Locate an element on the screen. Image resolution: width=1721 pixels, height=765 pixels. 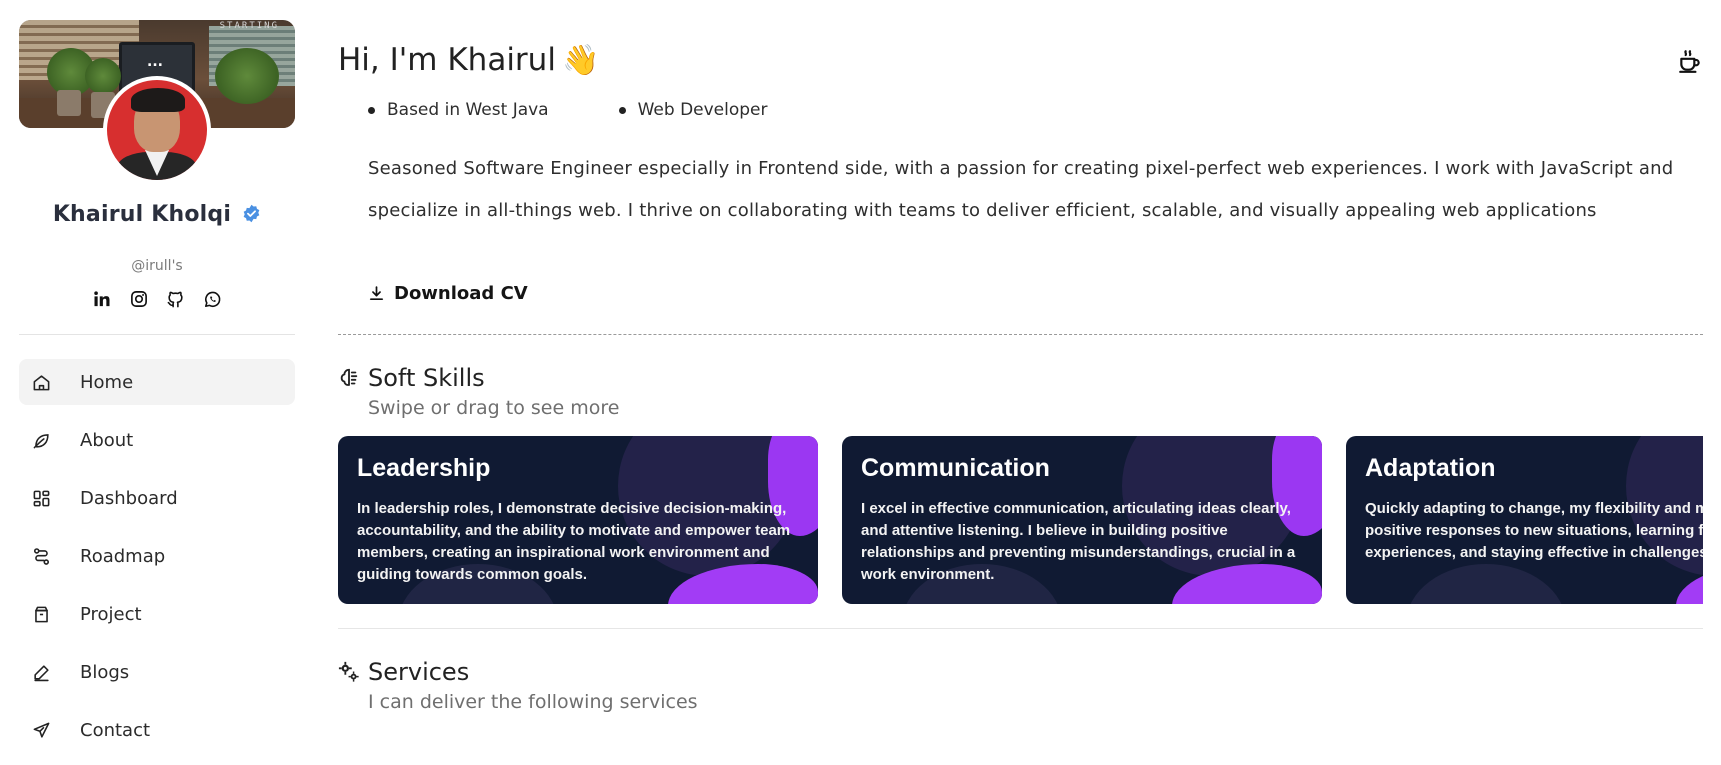
instagram-icon is located at coordinates (139, 299).